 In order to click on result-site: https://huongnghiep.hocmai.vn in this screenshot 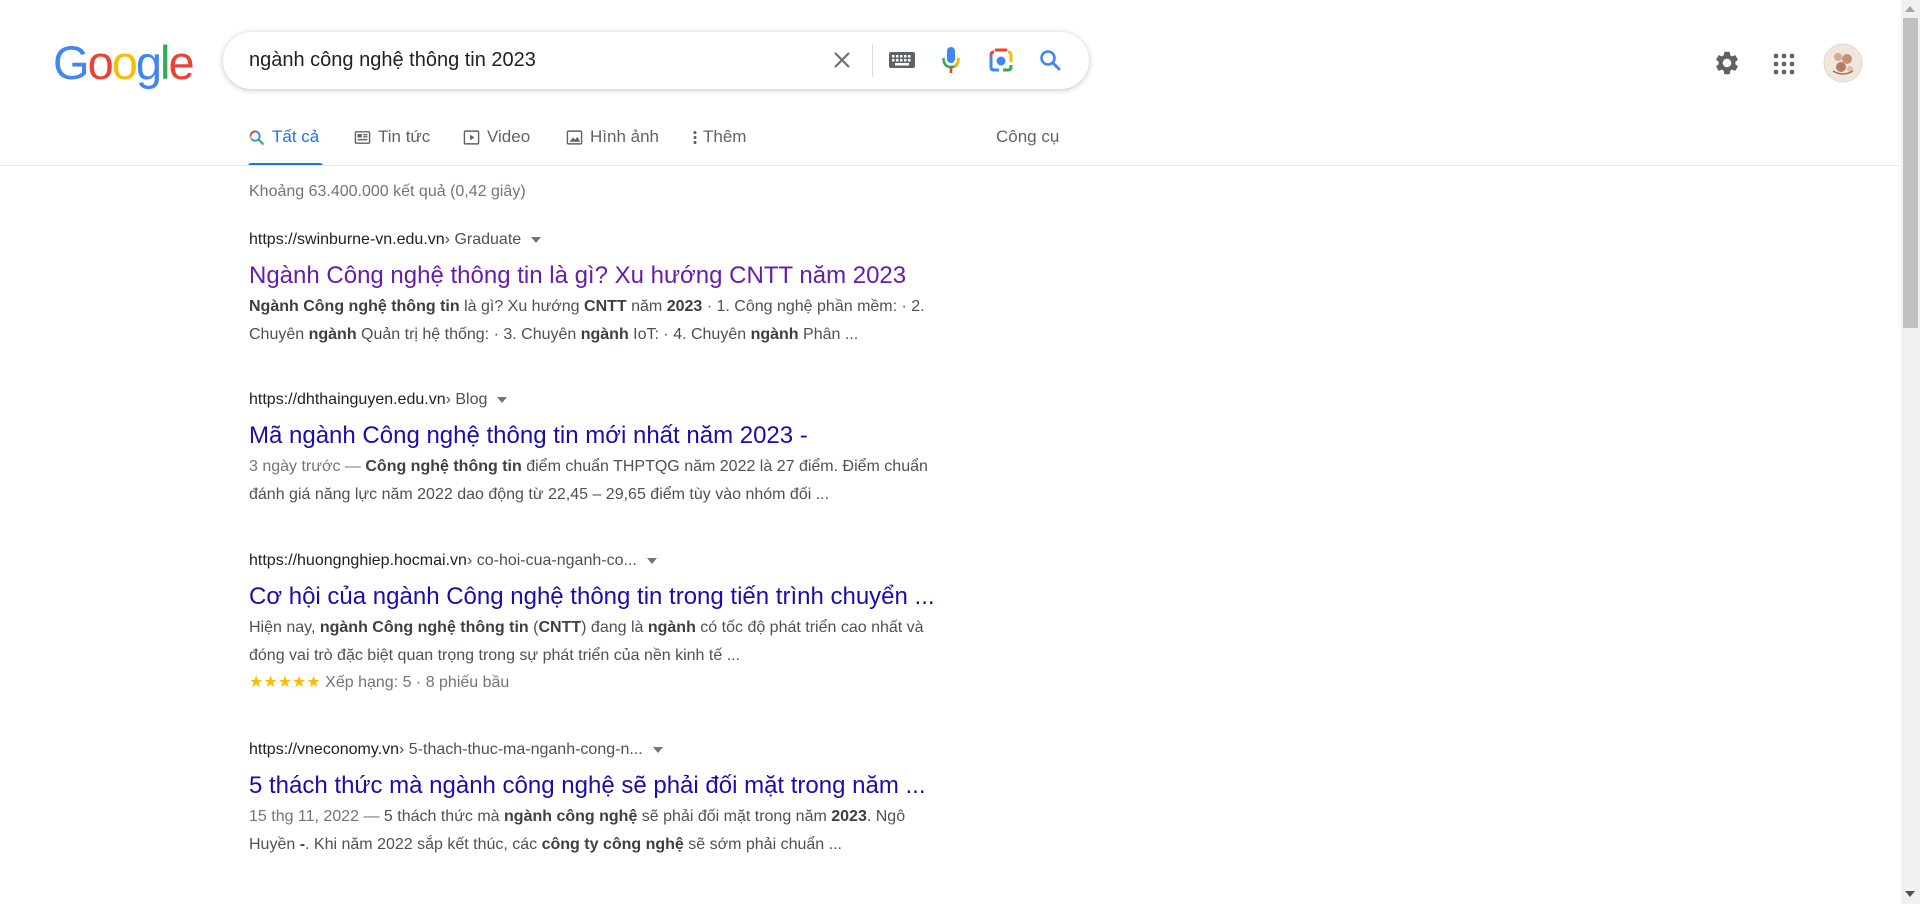, I will do `click(358, 560)`.